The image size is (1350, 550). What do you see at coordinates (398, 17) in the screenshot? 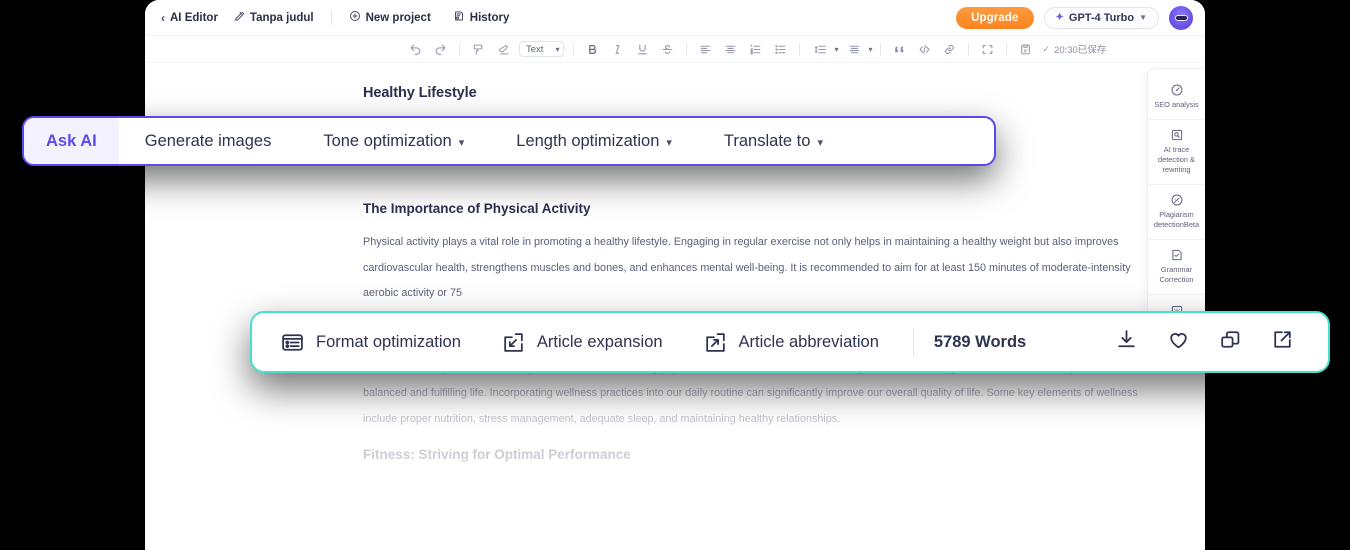
I see `new-project-label: New project` at bounding box center [398, 17].